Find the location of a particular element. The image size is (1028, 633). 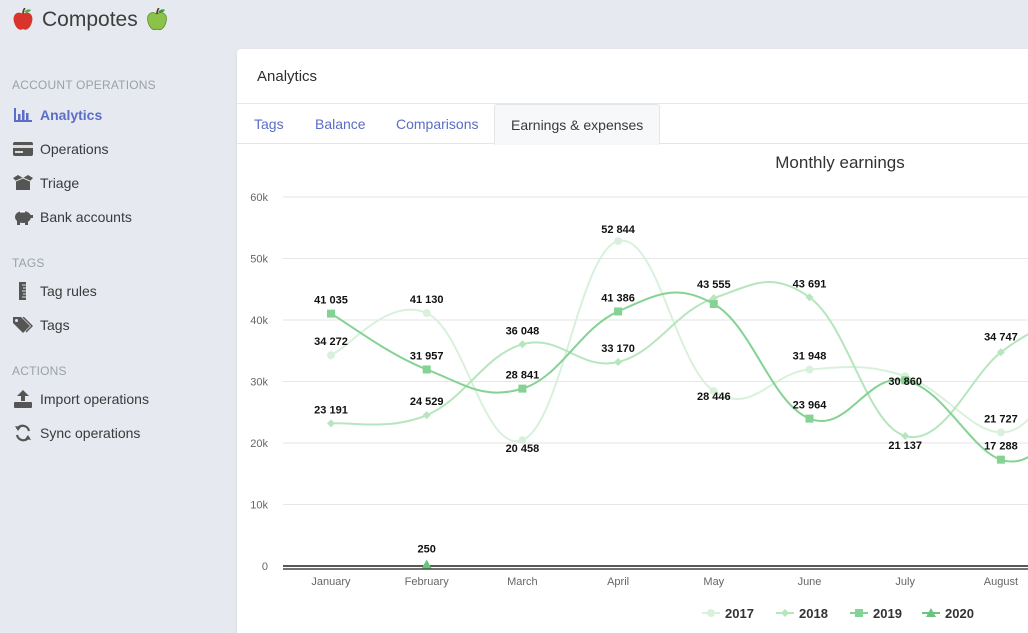

sidebar-item-import-operations: Import operations is located at coordinates (118, 399).